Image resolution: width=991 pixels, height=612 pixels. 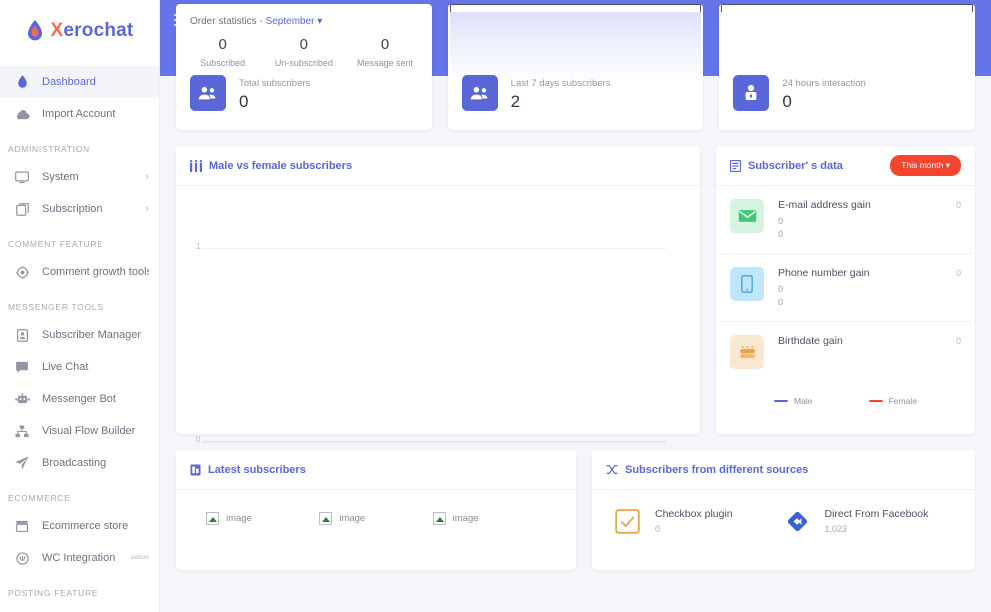 I want to click on sidebar-item-messenger-bot: Messenger Bot, so click(x=79, y=399).